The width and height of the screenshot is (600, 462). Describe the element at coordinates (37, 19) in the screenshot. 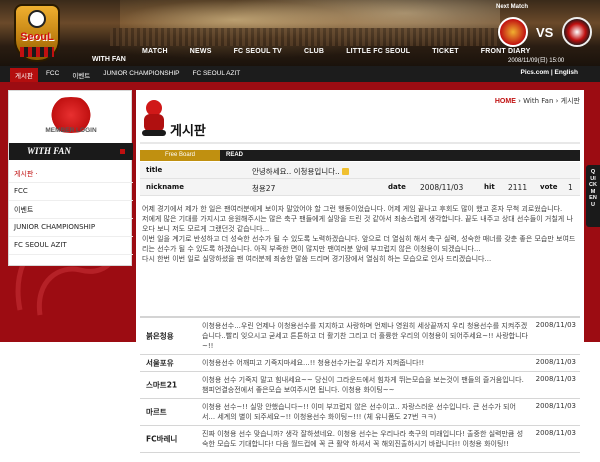

I see `logo-ball-icon` at that location.